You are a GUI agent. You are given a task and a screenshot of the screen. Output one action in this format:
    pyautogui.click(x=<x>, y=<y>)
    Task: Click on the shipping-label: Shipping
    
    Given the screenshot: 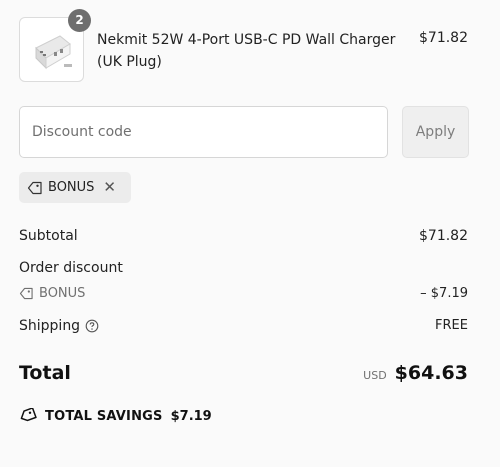 What is the action you would take?
    pyautogui.click(x=50, y=326)
    